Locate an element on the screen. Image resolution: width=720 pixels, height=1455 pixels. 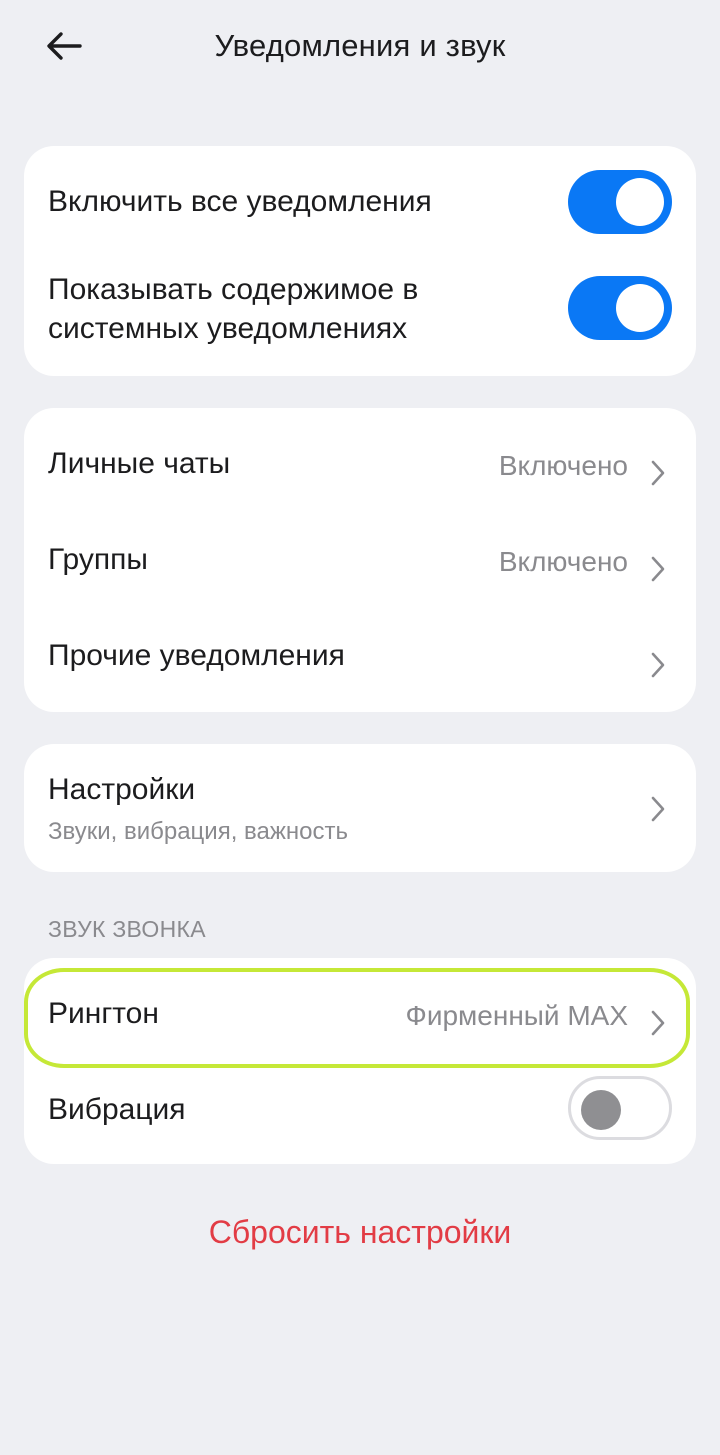
vibration-label: Вибрация is located at coordinates (117, 1109).